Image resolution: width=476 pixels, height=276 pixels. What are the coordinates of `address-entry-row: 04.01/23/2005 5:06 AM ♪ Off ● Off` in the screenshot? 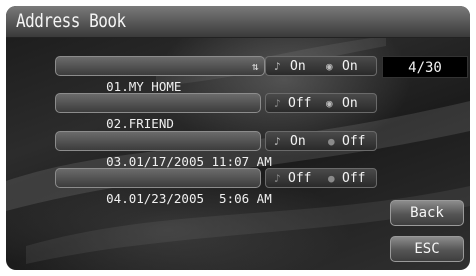 It's located at (216, 187).